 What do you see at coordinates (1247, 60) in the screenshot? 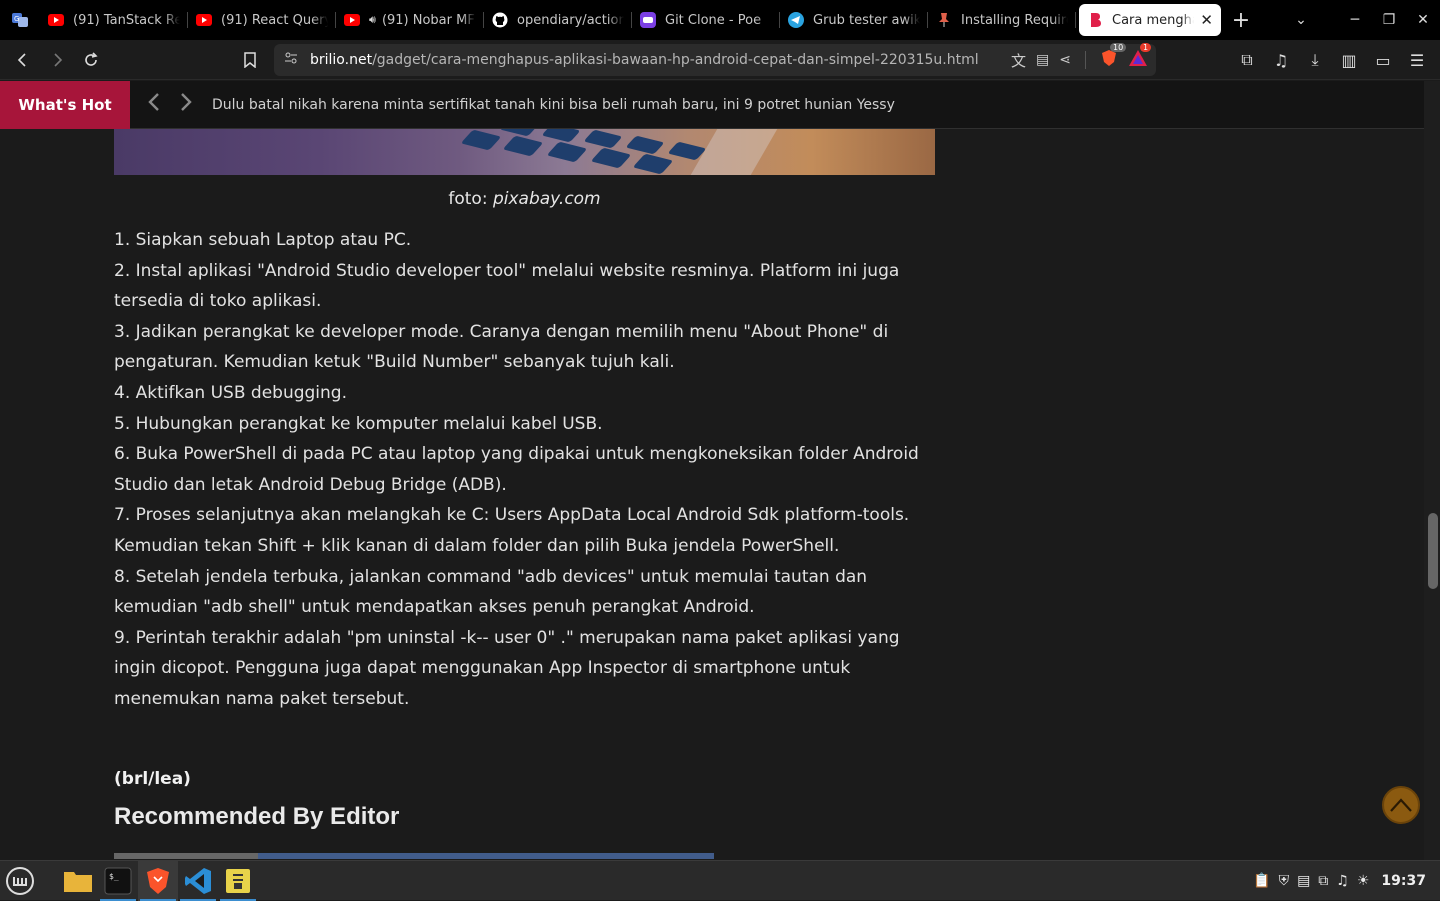
I see `extensions-icon: ⧉` at bounding box center [1247, 60].